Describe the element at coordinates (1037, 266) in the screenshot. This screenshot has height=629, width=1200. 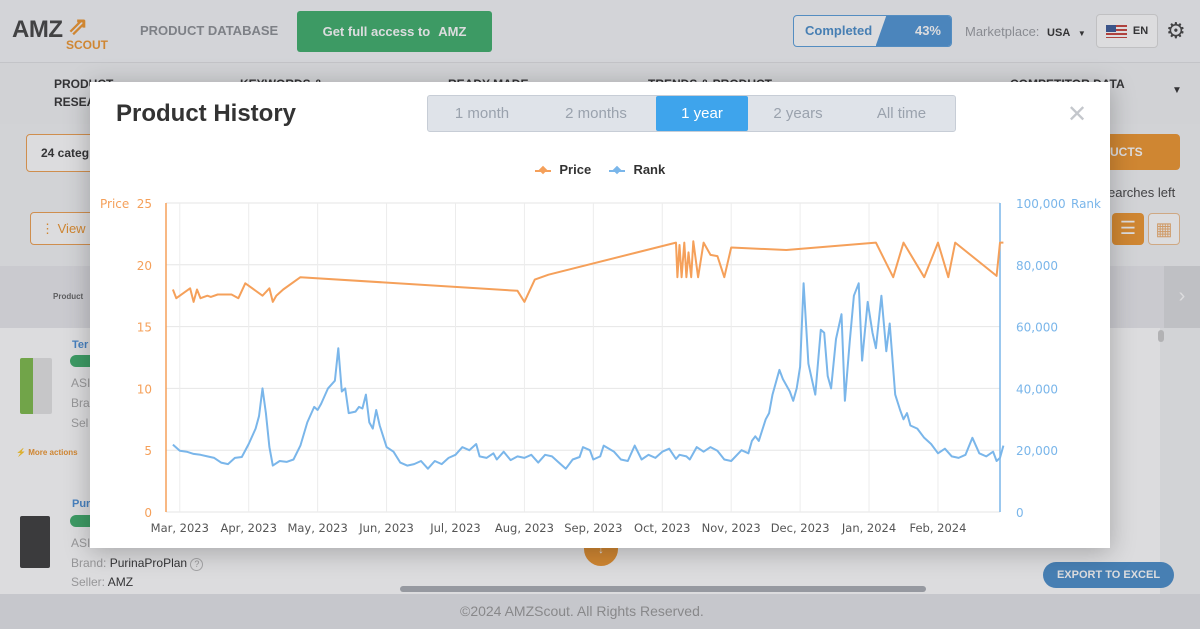
I see `y-right-tick-label: 80,000` at that location.